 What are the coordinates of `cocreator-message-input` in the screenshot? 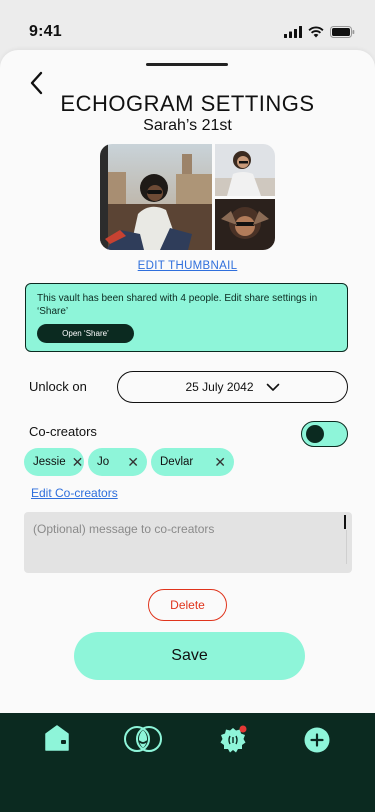 It's located at (188, 542).